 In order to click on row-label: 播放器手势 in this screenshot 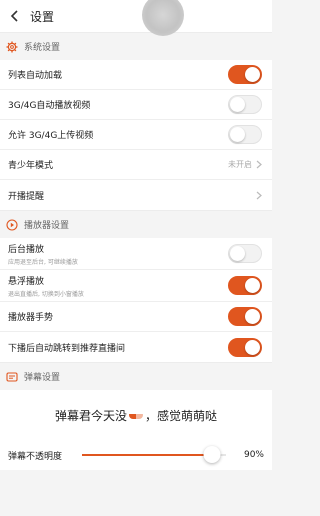, I will do `click(31, 318)`.